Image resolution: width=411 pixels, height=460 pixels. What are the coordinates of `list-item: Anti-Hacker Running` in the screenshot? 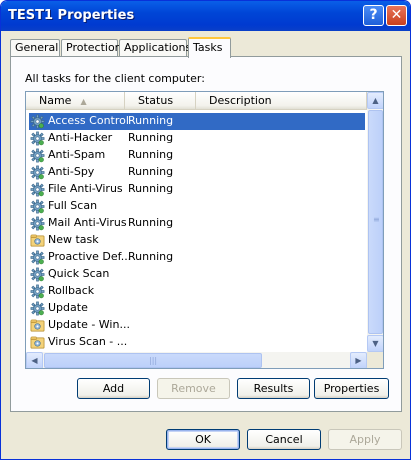 It's located at (197, 138).